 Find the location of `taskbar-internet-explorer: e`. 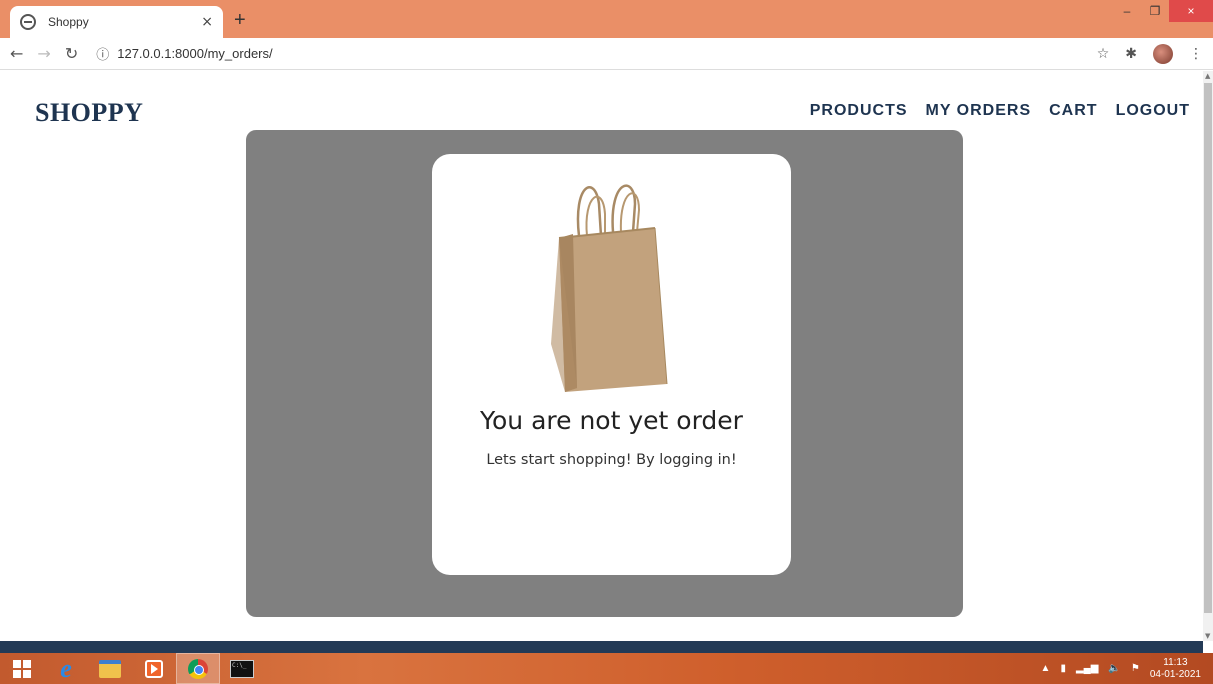

taskbar-internet-explorer: e is located at coordinates (66, 668).